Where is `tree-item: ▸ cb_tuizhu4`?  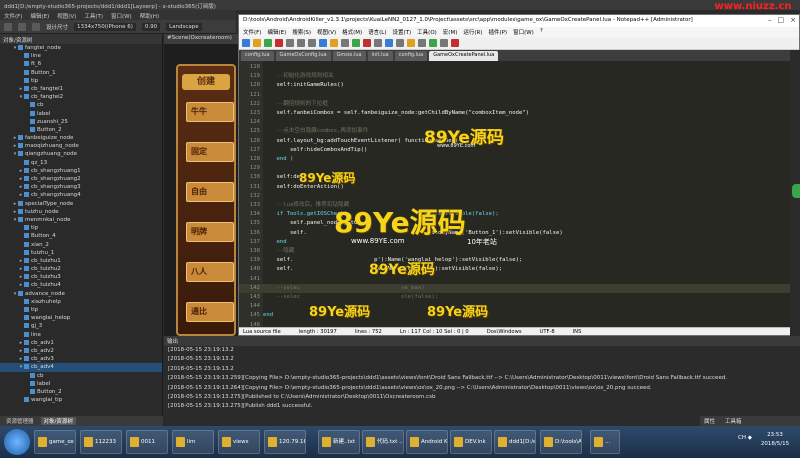 tree-item: ▸ cb_tuizhu4 is located at coordinates (81, 285).